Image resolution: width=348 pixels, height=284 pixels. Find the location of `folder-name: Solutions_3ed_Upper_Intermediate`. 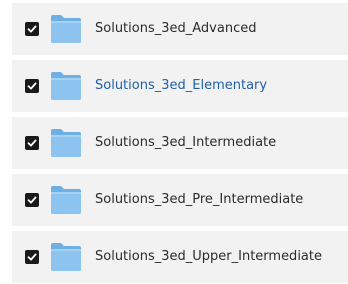

folder-name: Solutions_3ed_Upper_Intermediate is located at coordinates (208, 257).